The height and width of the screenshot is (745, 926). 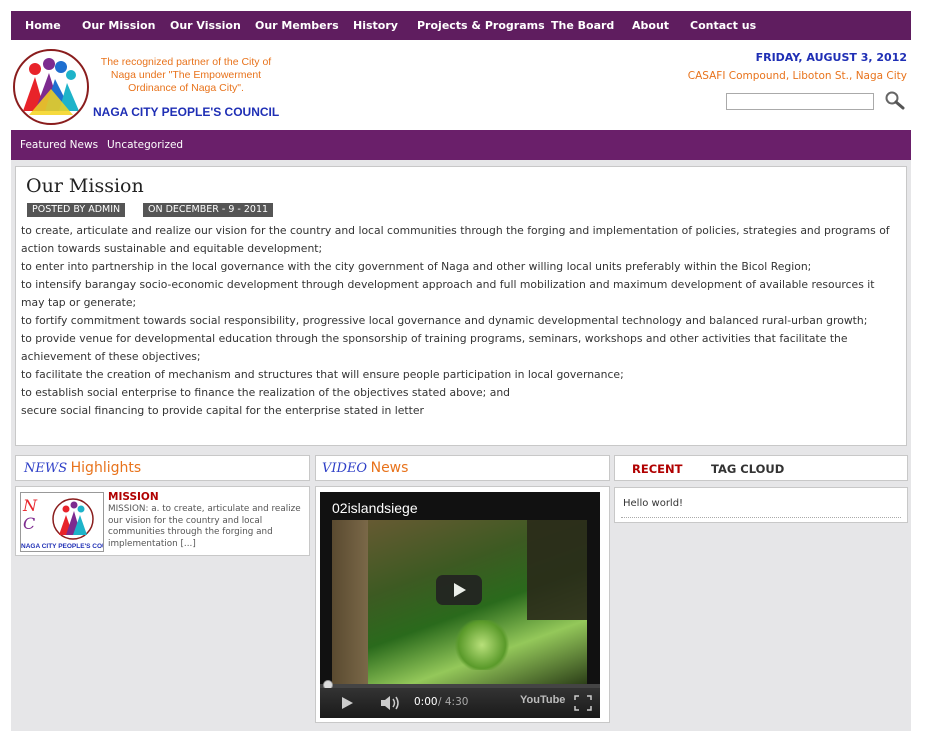 I want to click on play-small-icon, so click(x=347, y=703).